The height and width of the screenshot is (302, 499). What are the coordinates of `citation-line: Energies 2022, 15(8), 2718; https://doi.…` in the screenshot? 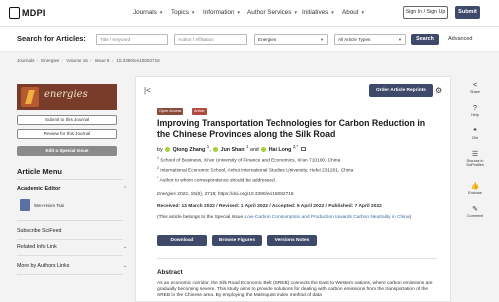 It's located at (225, 194).